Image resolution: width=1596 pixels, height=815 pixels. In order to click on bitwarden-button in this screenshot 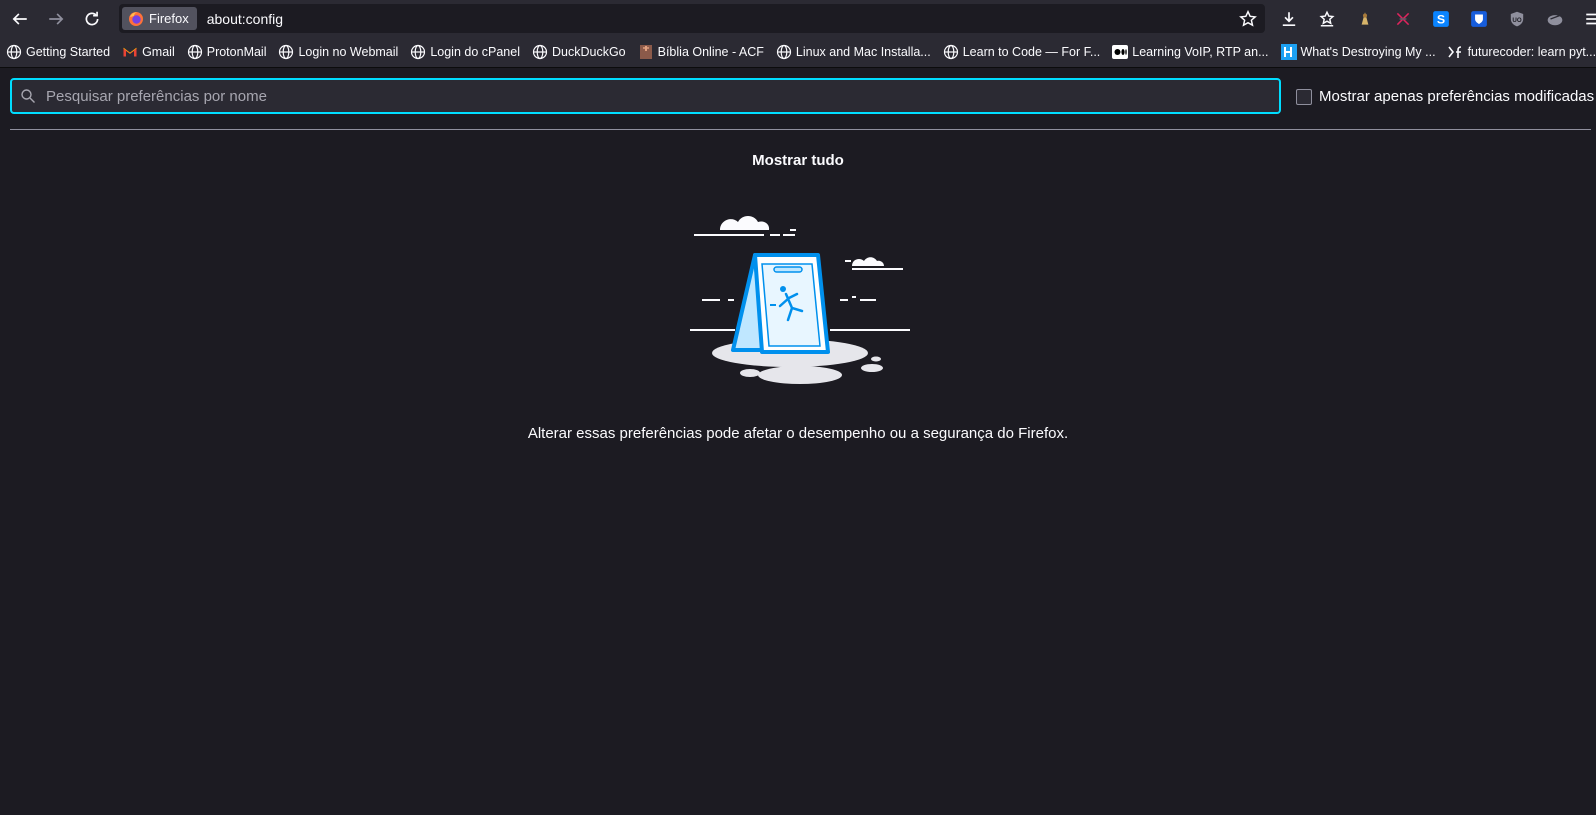, I will do `click(1479, 19)`.